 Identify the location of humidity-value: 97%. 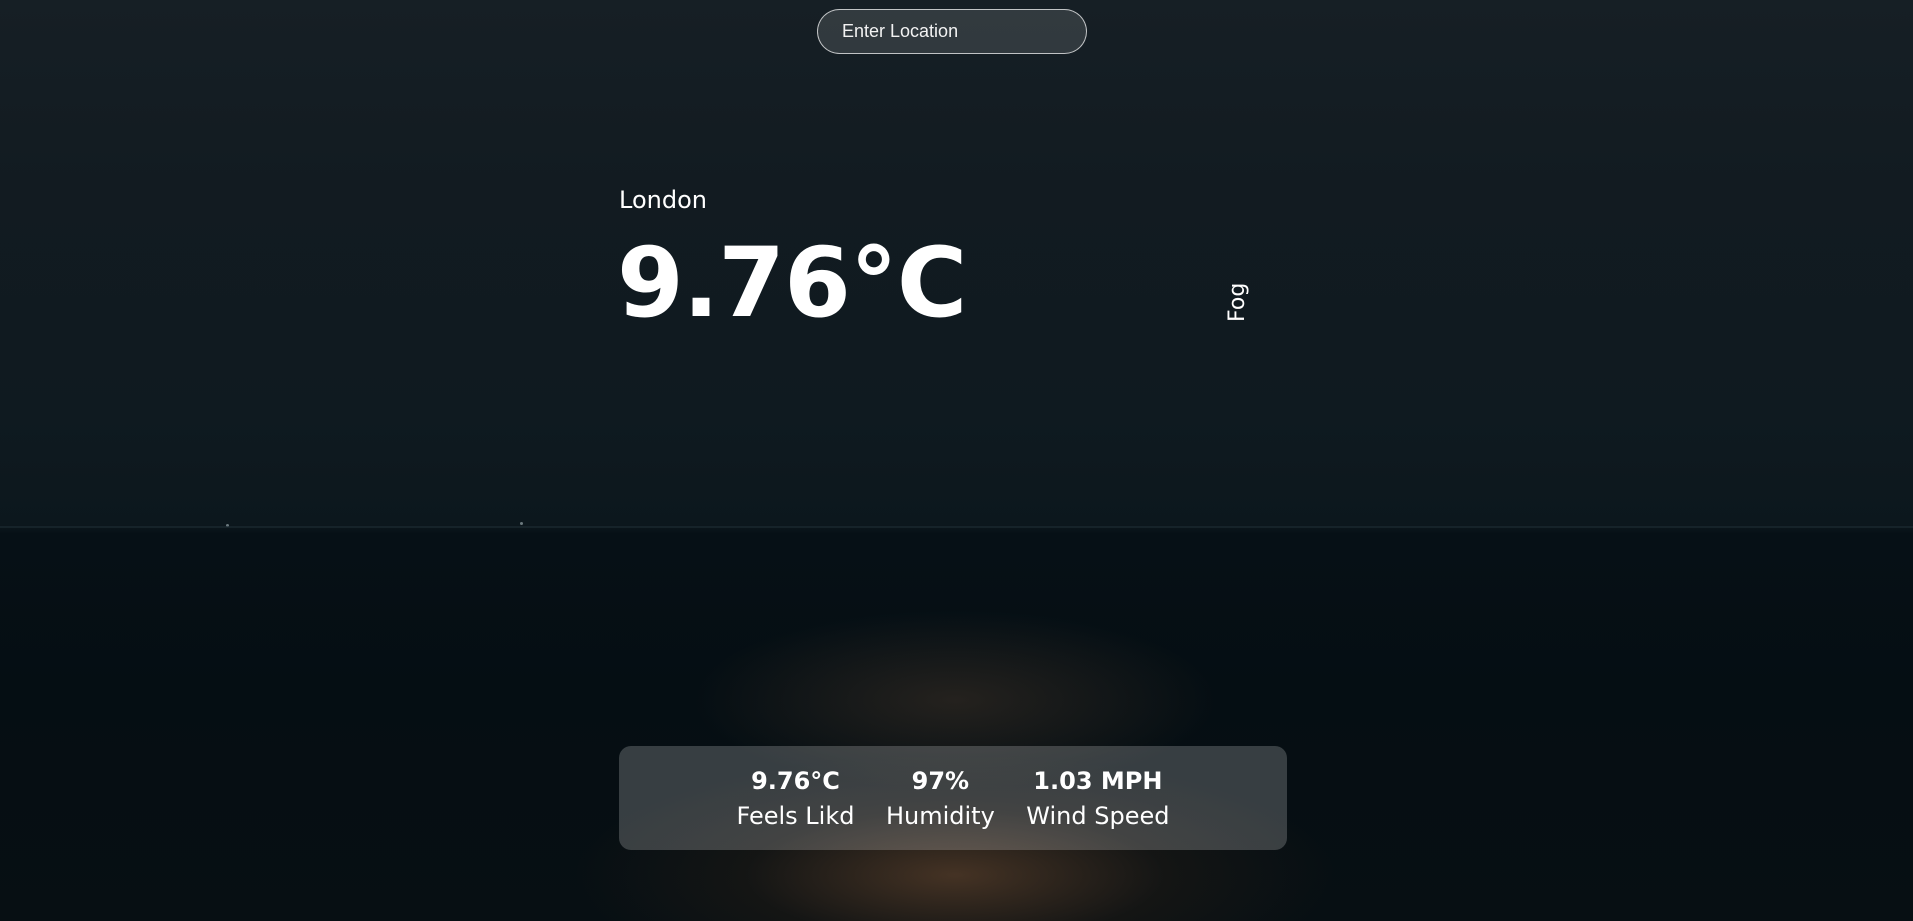
(940, 781).